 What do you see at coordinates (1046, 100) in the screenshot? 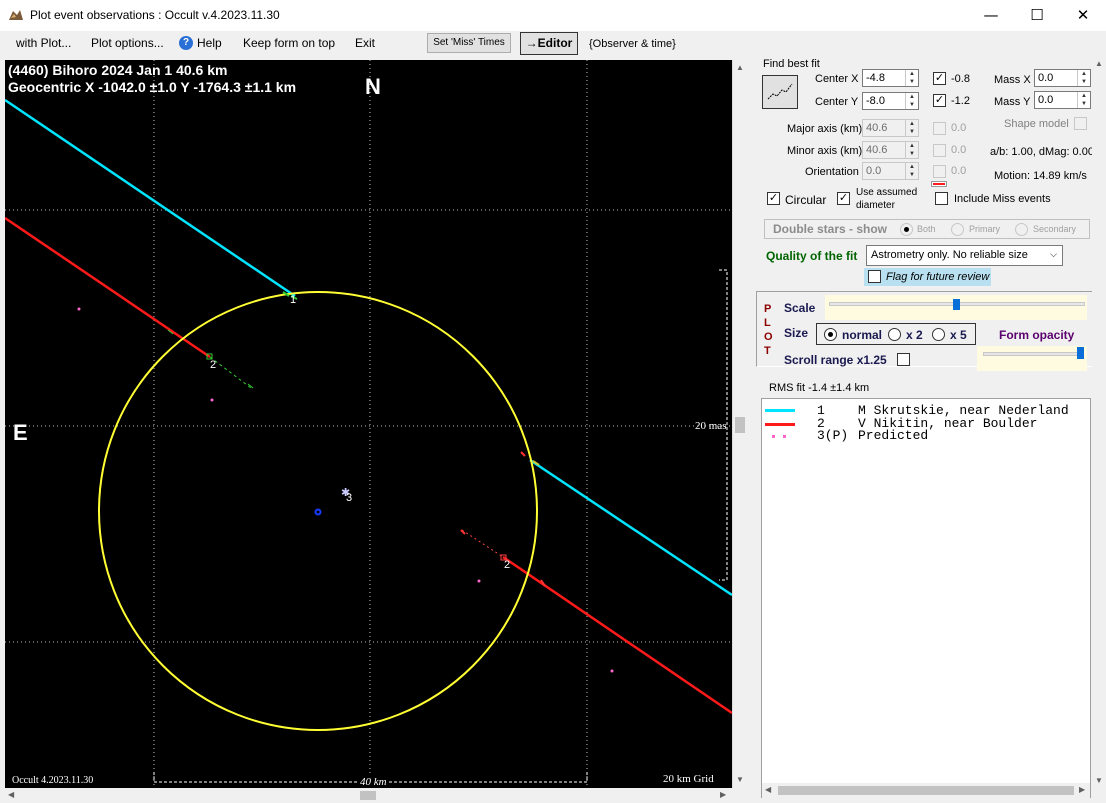
I see `mass-y-value: 0.0` at bounding box center [1046, 100].